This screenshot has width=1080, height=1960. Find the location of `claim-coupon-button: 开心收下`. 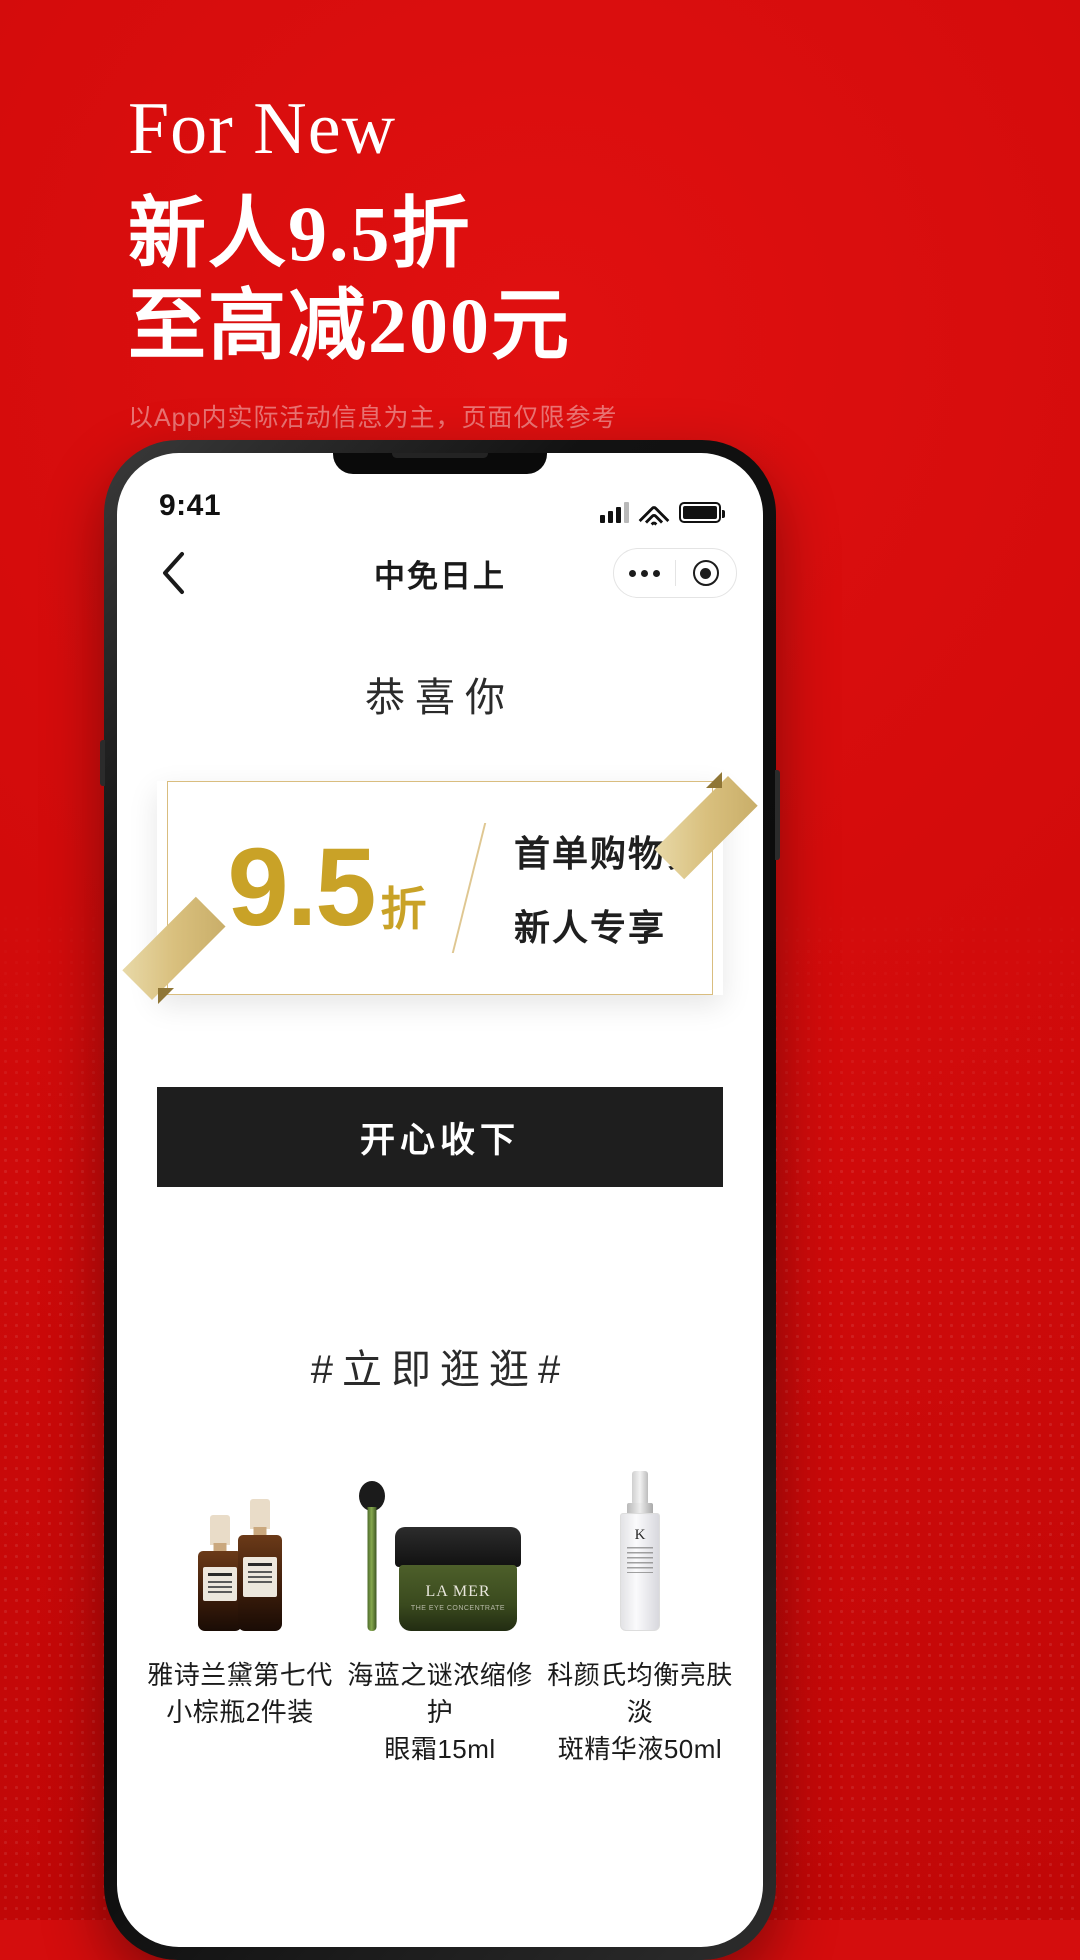

claim-coupon-button: 开心收下 is located at coordinates (440, 1137).